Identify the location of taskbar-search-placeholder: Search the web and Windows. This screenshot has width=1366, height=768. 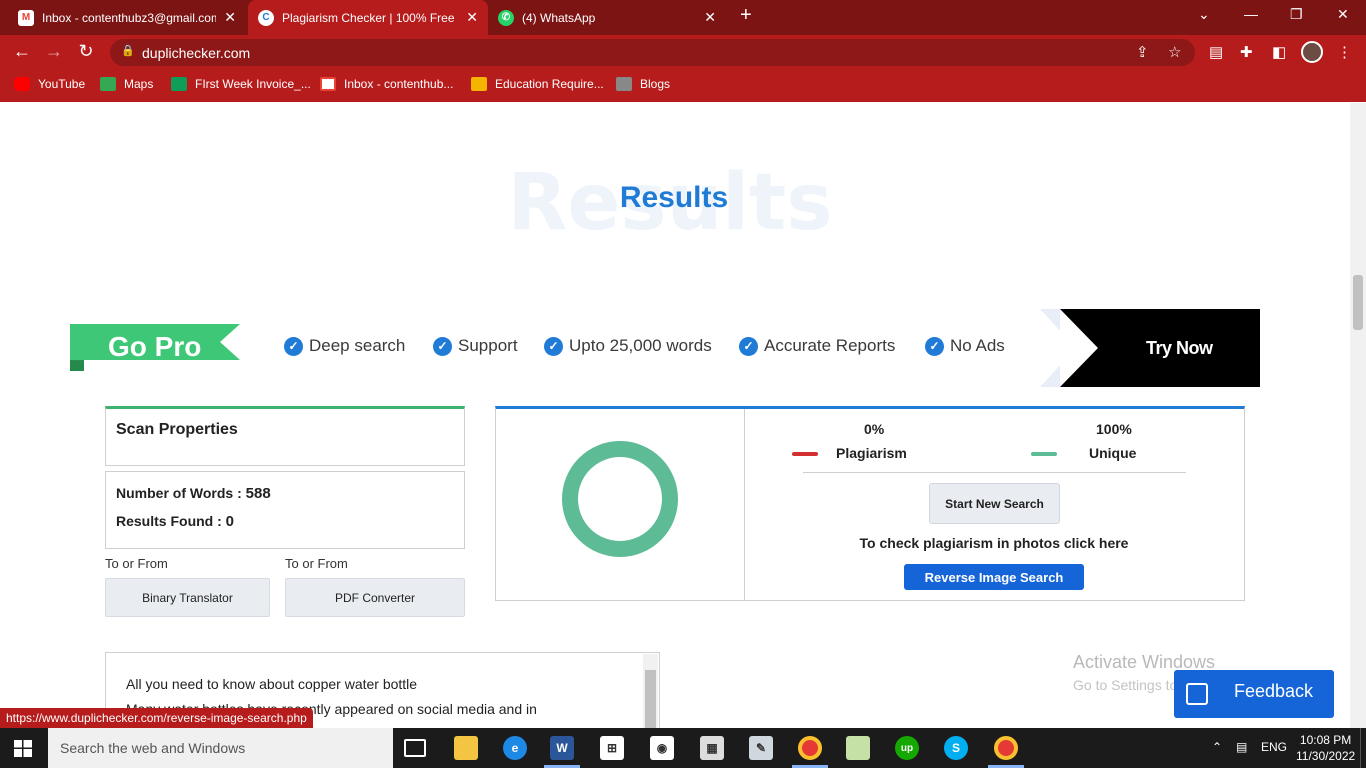
(153, 748).